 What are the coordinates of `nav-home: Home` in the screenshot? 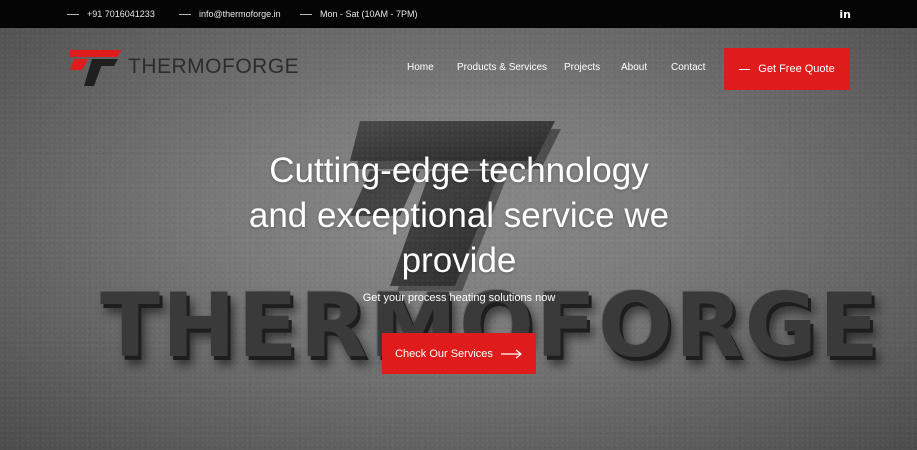 It's located at (420, 67).